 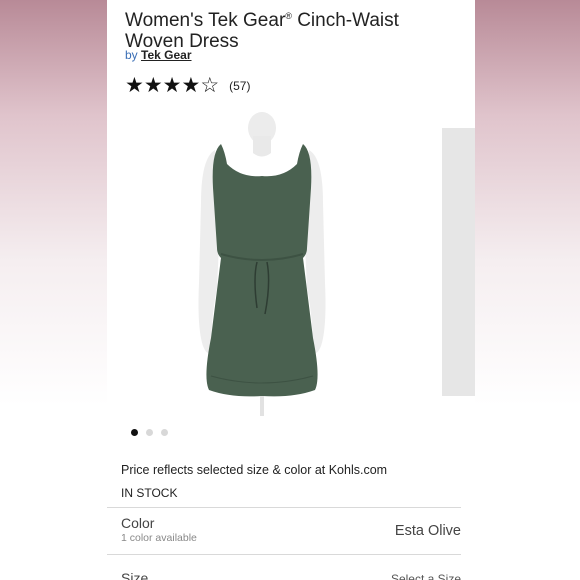 I want to click on mannequin-stand, so click(x=262, y=406).